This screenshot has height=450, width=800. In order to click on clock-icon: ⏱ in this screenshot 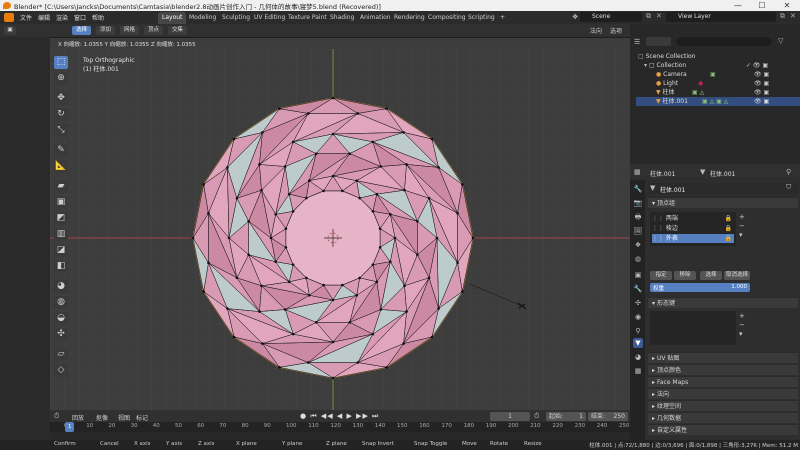, I will do `click(536, 416)`.